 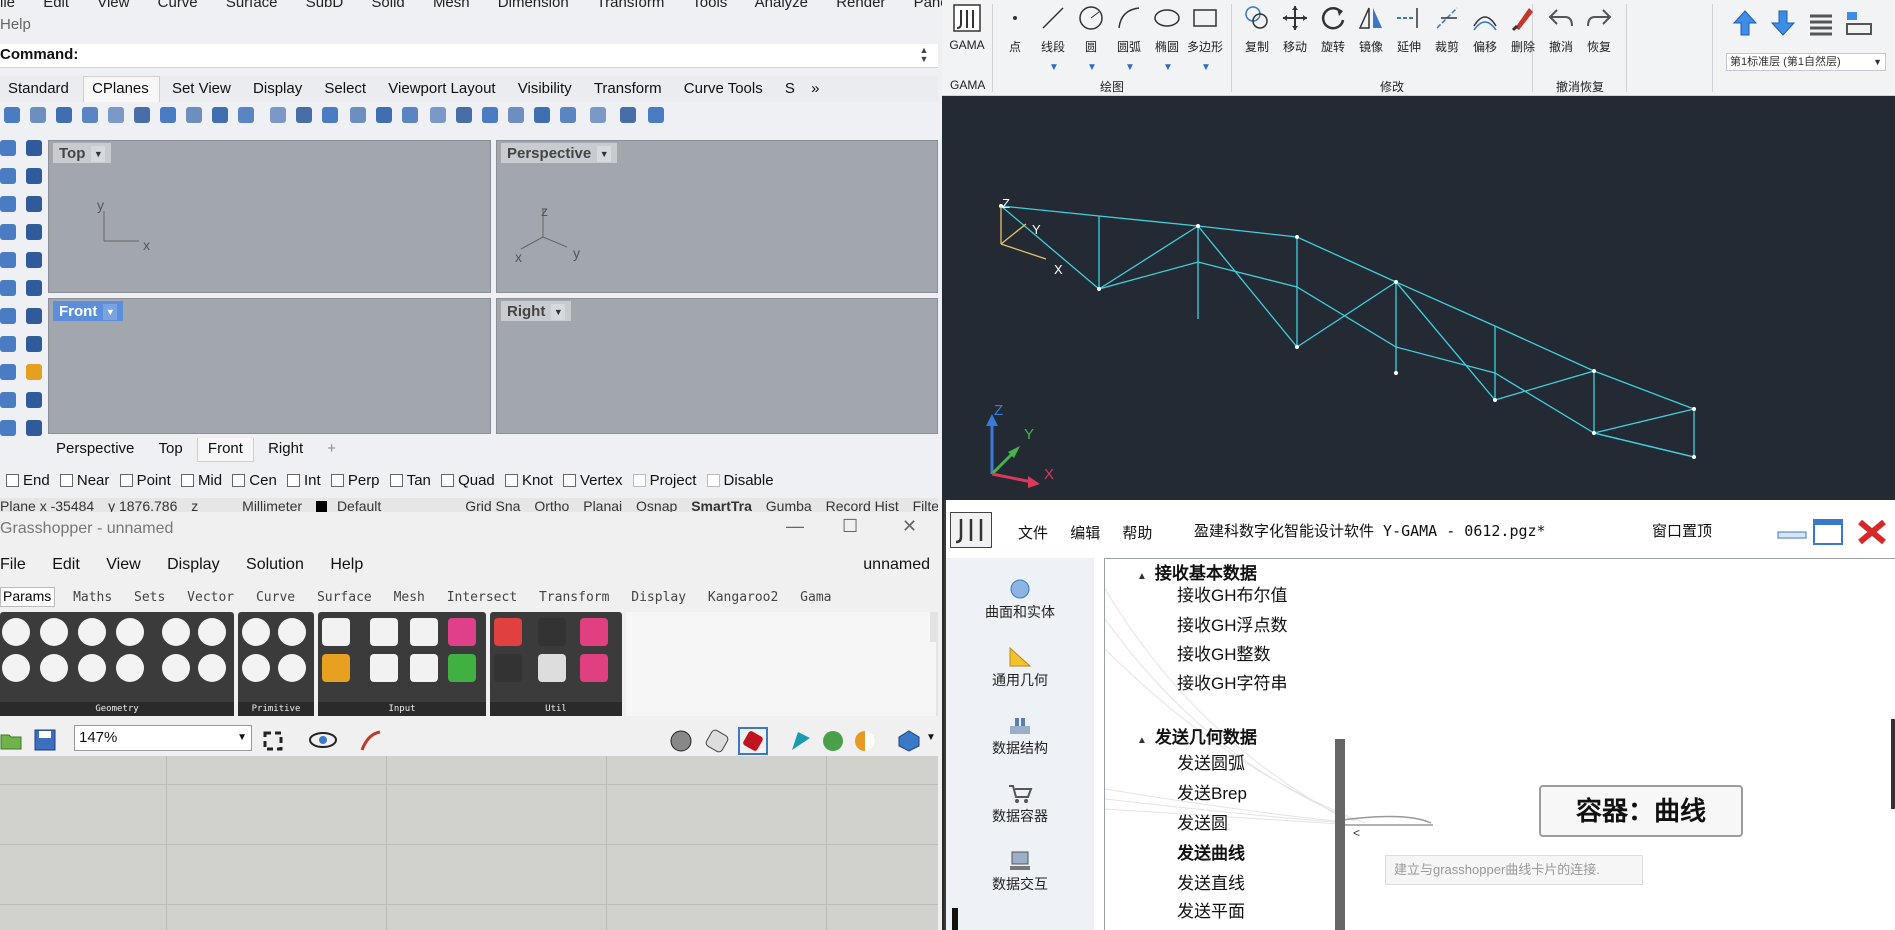 What do you see at coordinates (469, 56) in the screenshot?
I see `command-bar: Command: ▲ ▼` at bounding box center [469, 56].